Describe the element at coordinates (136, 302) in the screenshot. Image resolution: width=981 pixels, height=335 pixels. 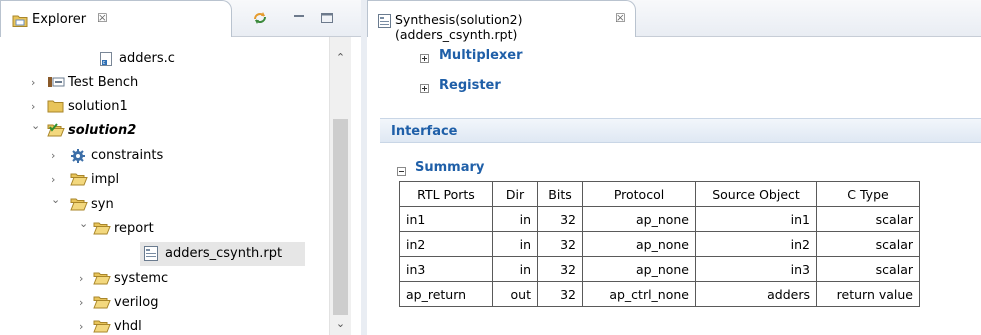
I see `tree-item-label: verilog` at that location.